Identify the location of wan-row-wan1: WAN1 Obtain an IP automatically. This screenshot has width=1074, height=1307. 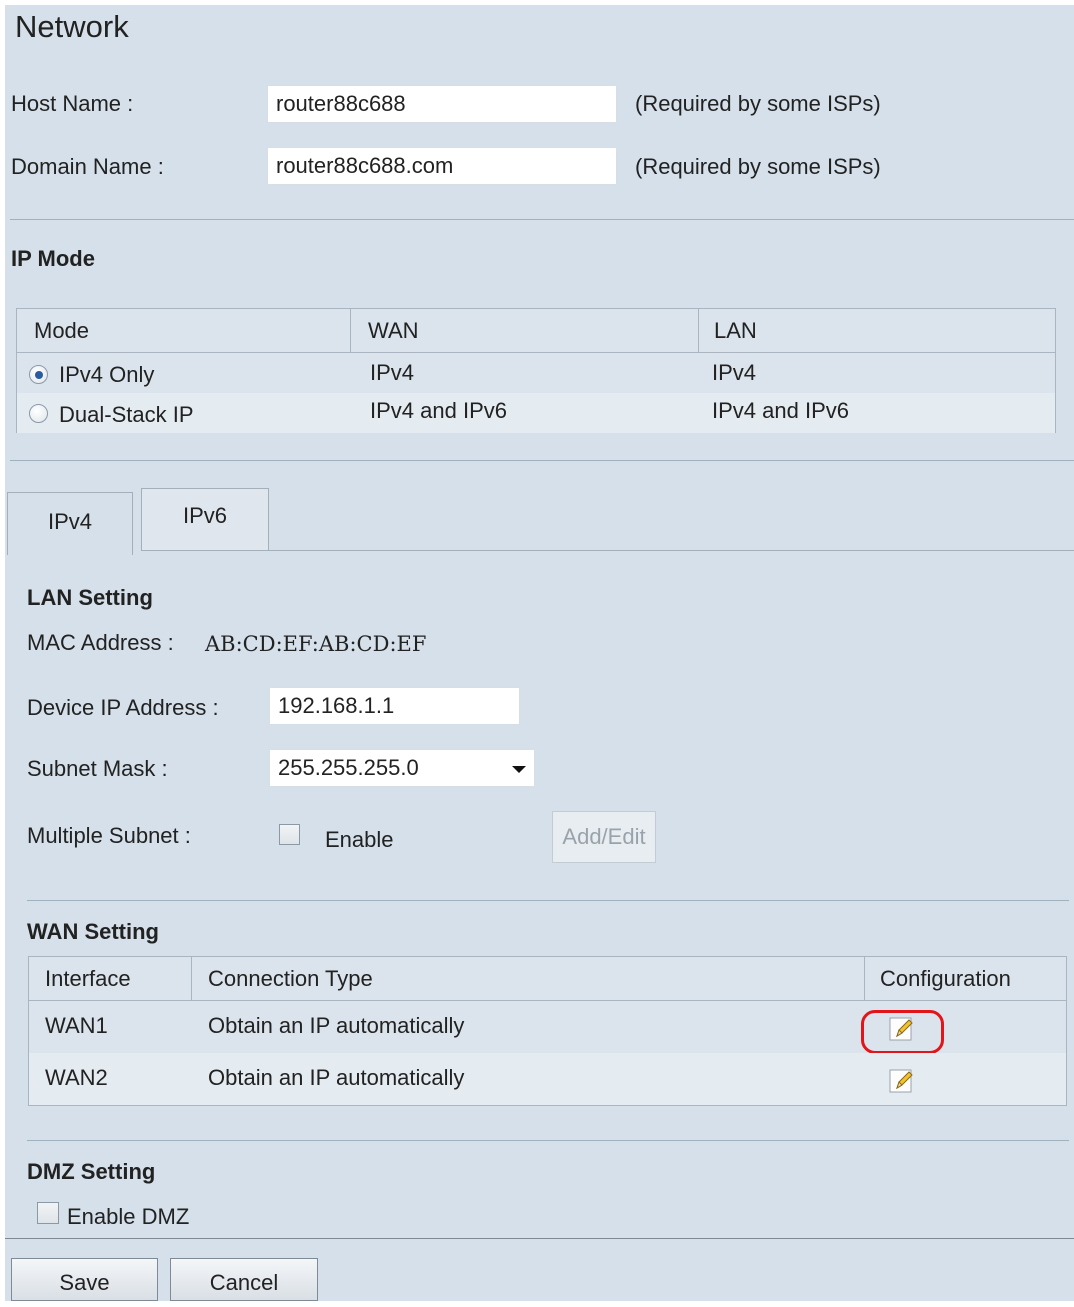
(547, 1027).